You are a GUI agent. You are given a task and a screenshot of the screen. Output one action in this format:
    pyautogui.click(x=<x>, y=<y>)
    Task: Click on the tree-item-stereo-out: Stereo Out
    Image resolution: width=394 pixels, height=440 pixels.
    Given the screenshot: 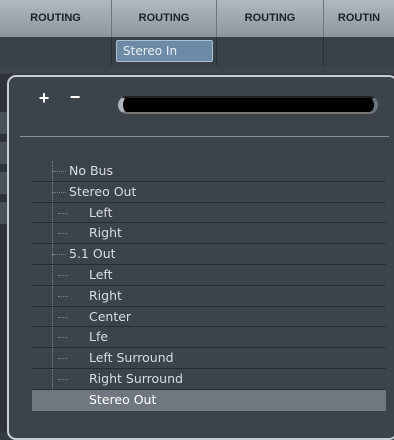 What is the action you would take?
    pyautogui.click(x=209, y=192)
    